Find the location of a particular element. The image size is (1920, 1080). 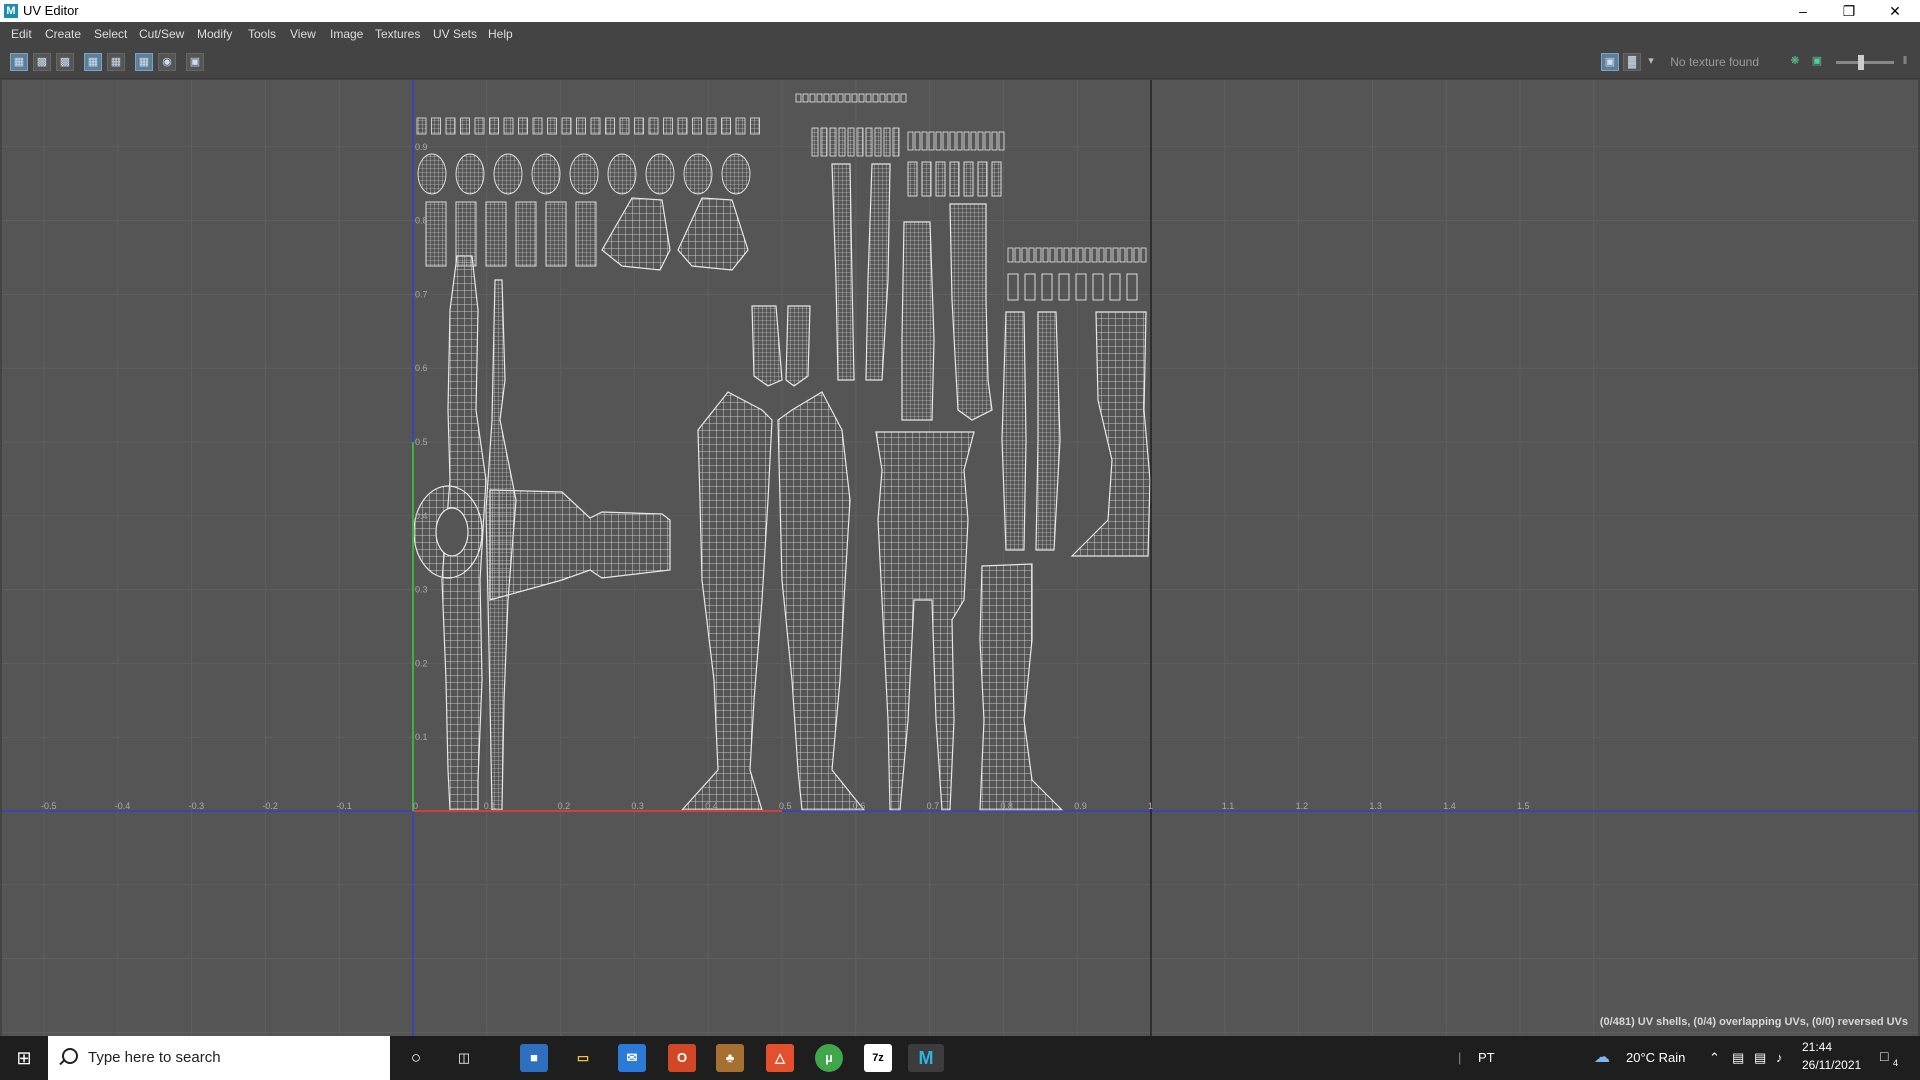

utorrent-icon: µ is located at coordinates (829, 1058).